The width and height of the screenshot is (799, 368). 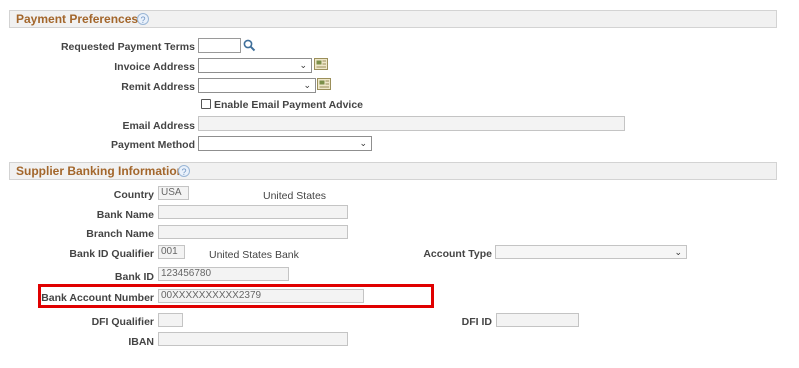 I want to click on bank-id-qualifier-description: United States Bank, so click(x=254, y=255).